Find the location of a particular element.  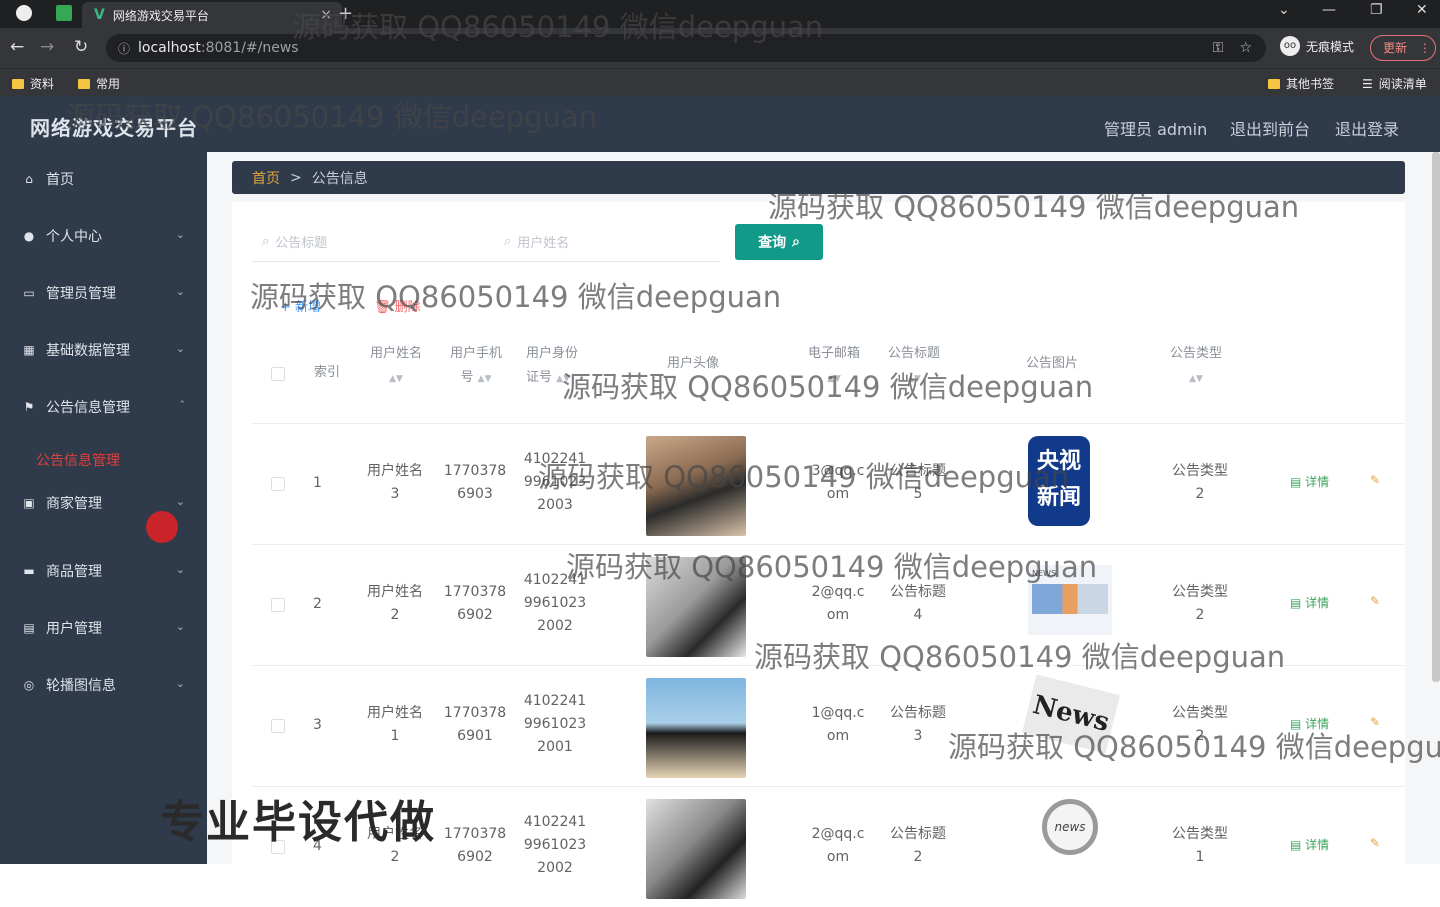

cell-type: 公告类型 2 is located at coordinates (1200, 483).